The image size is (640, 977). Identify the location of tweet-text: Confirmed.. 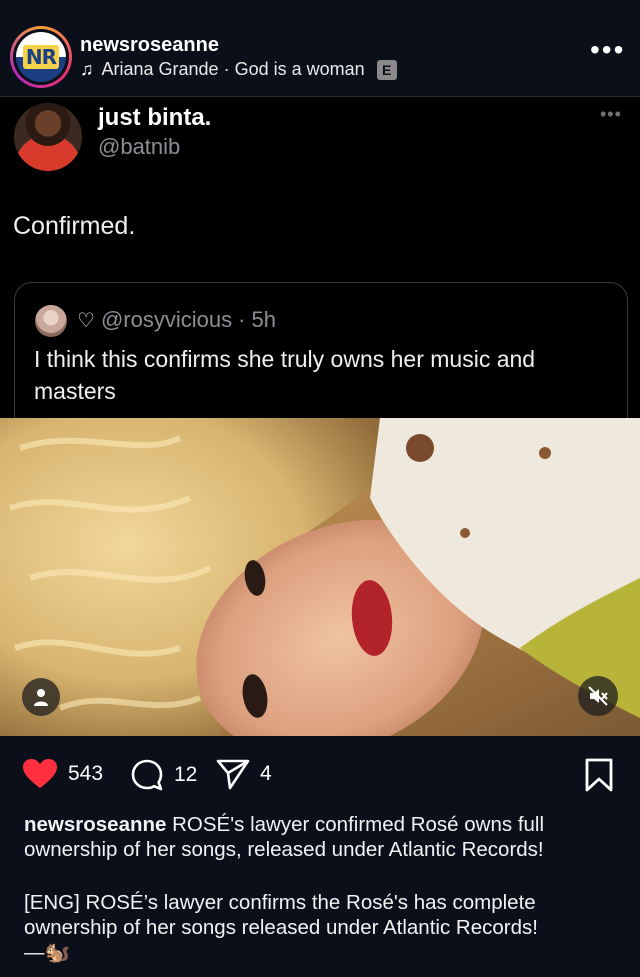
(74, 226).